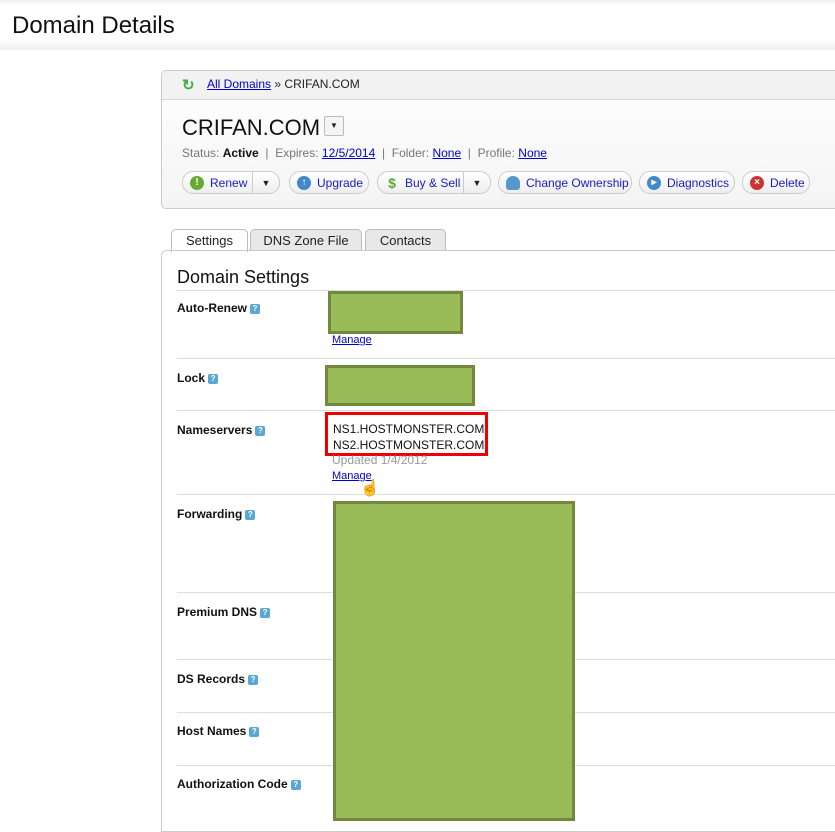 The image size is (835, 832). Describe the element at coordinates (577, 182) in the screenshot. I see `change-ownership-label: Change Ownership` at that location.